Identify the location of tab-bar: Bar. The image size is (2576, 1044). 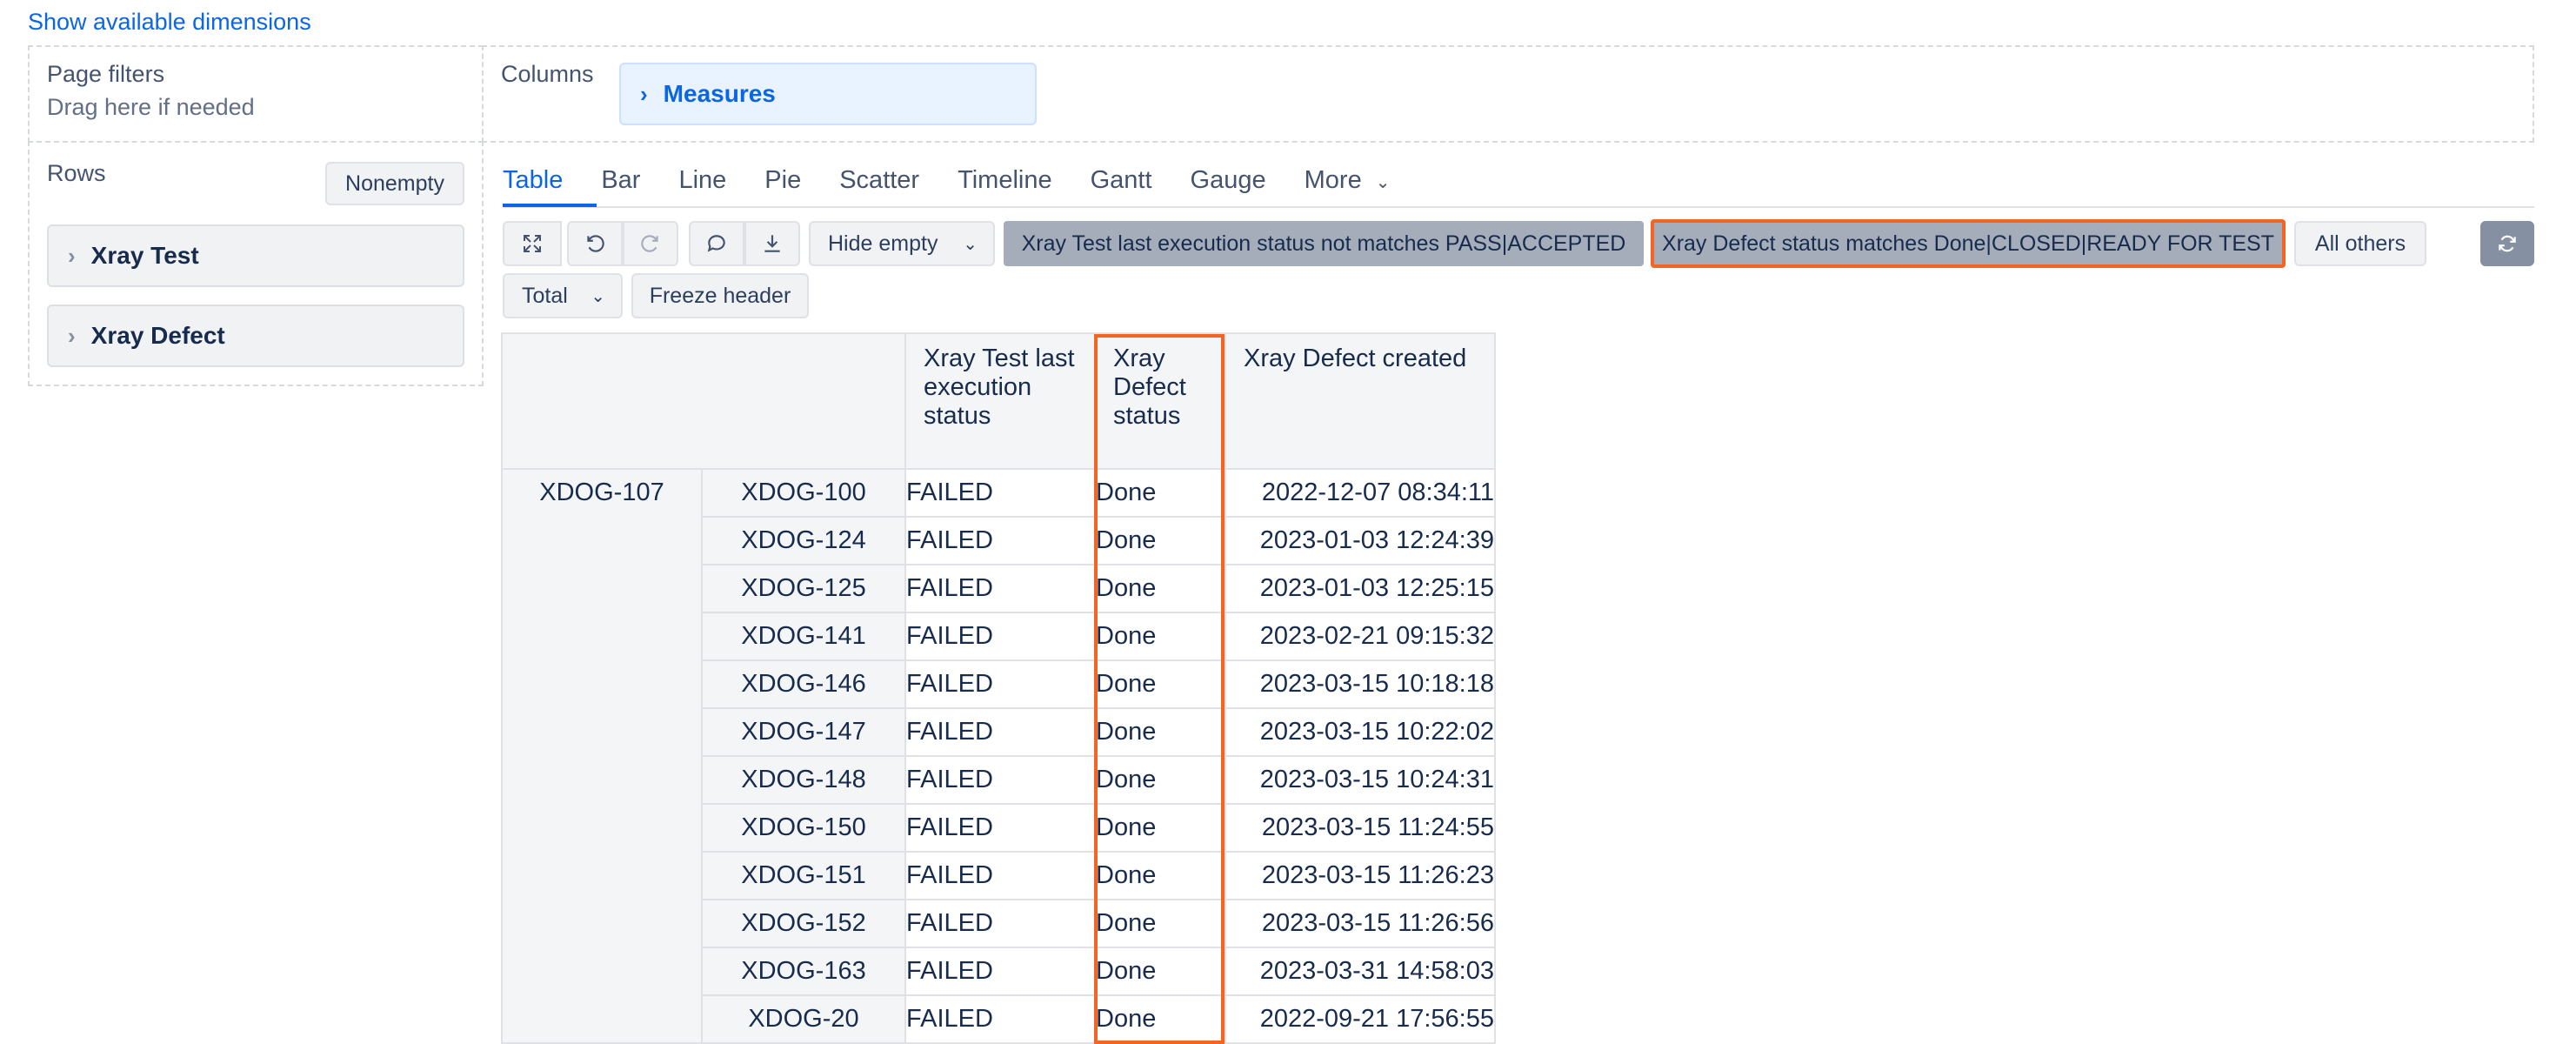
(620, 180).